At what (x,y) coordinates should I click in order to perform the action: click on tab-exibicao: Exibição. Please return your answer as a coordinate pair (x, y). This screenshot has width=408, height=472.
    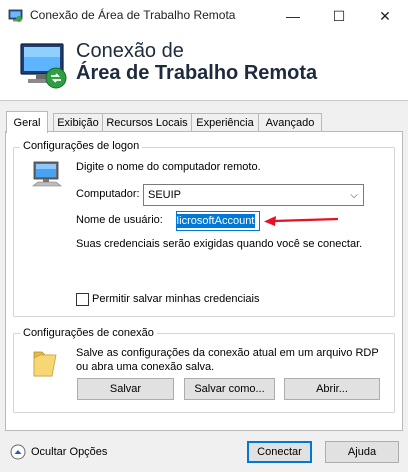
    Looking at the image, I should click on (78, 122).